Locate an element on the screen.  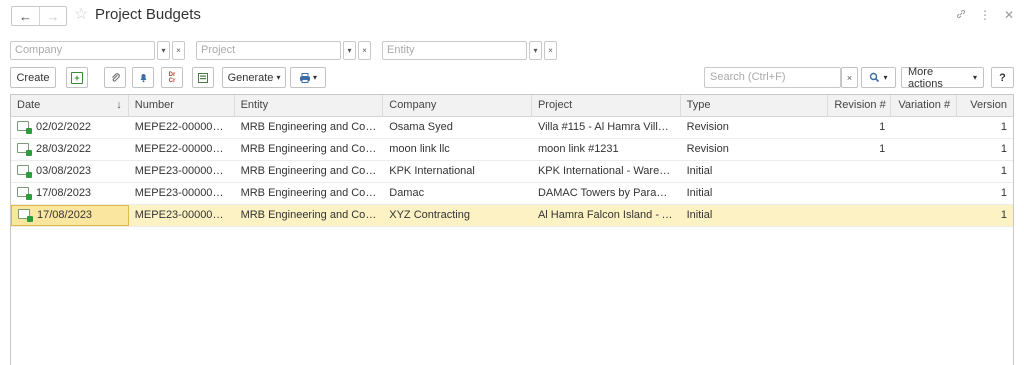
sort-descending-icon: ↓ is located at coordinates (119, 105).